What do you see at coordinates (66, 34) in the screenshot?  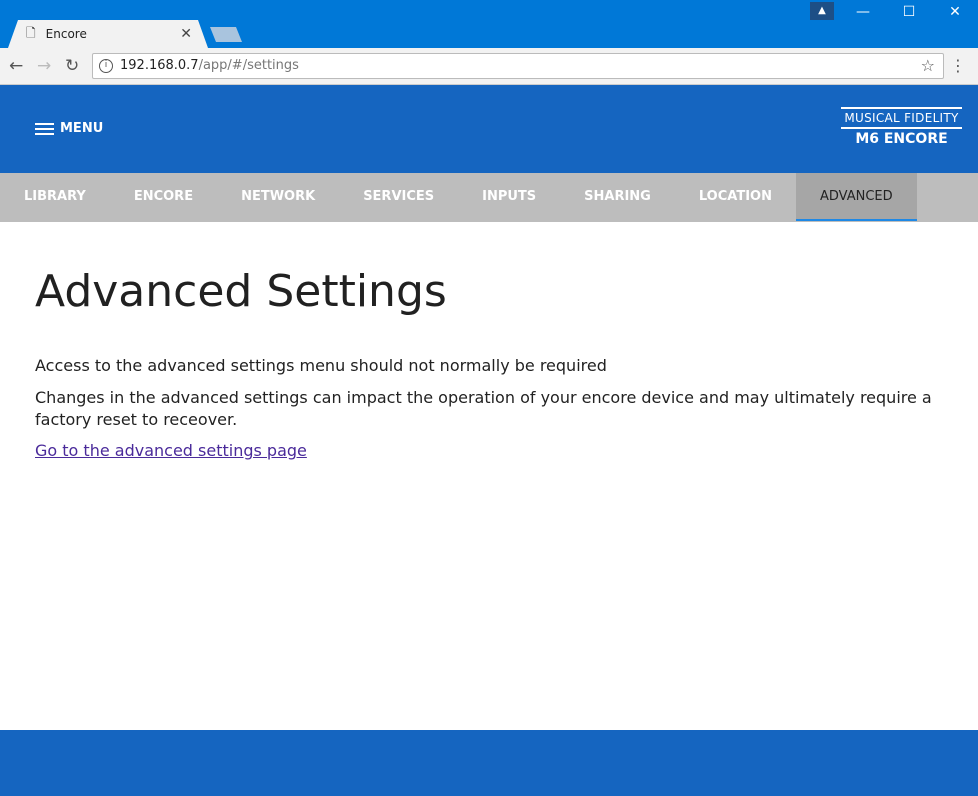 I see `tab-title: Encore` at bounding box center [66, 34].